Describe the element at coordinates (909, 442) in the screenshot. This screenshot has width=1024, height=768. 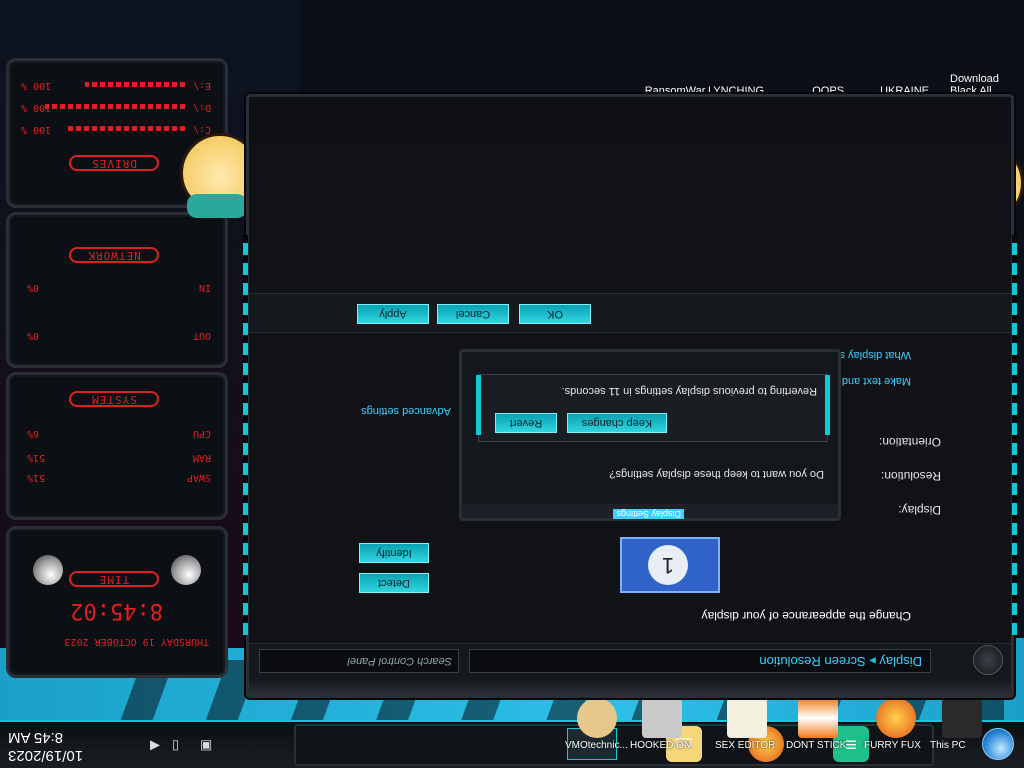
I see `orientation-label: Orientation:` at that location.